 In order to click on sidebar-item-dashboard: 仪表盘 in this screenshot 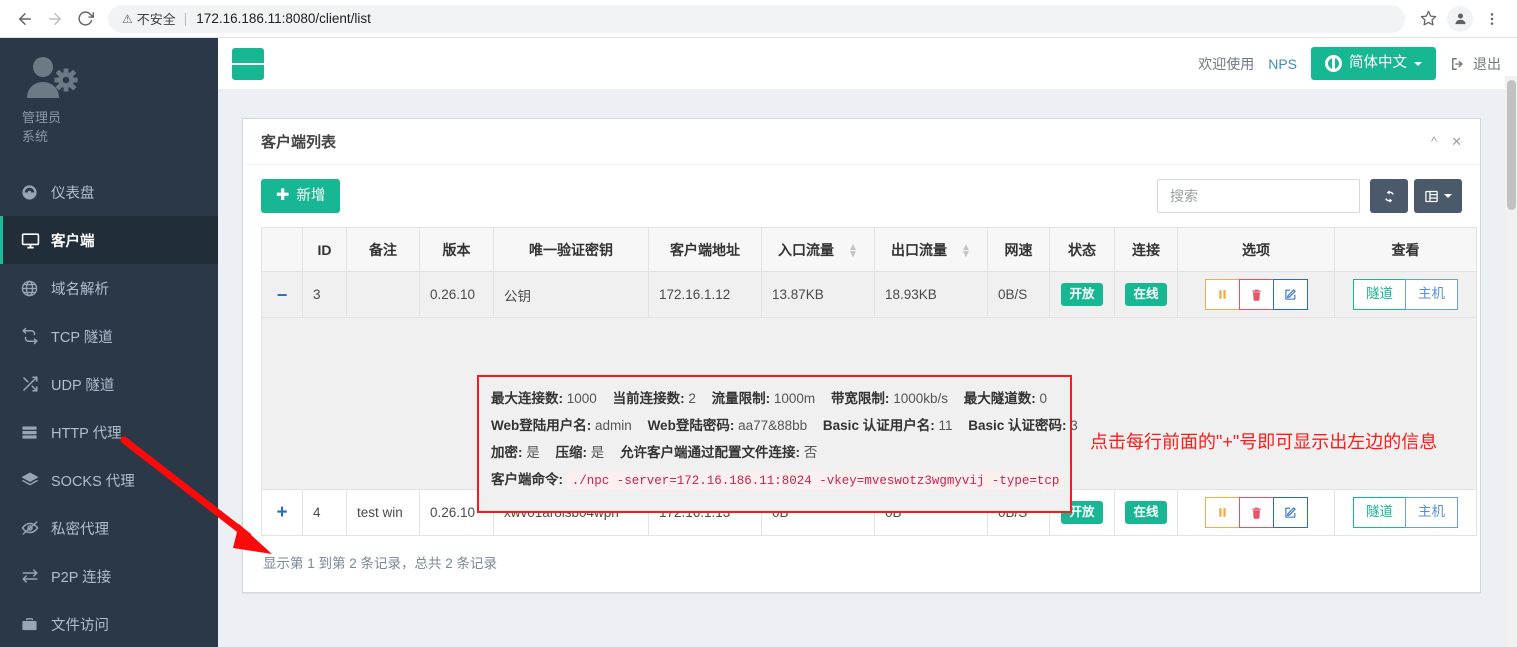, I will do `click(109, 192)`.